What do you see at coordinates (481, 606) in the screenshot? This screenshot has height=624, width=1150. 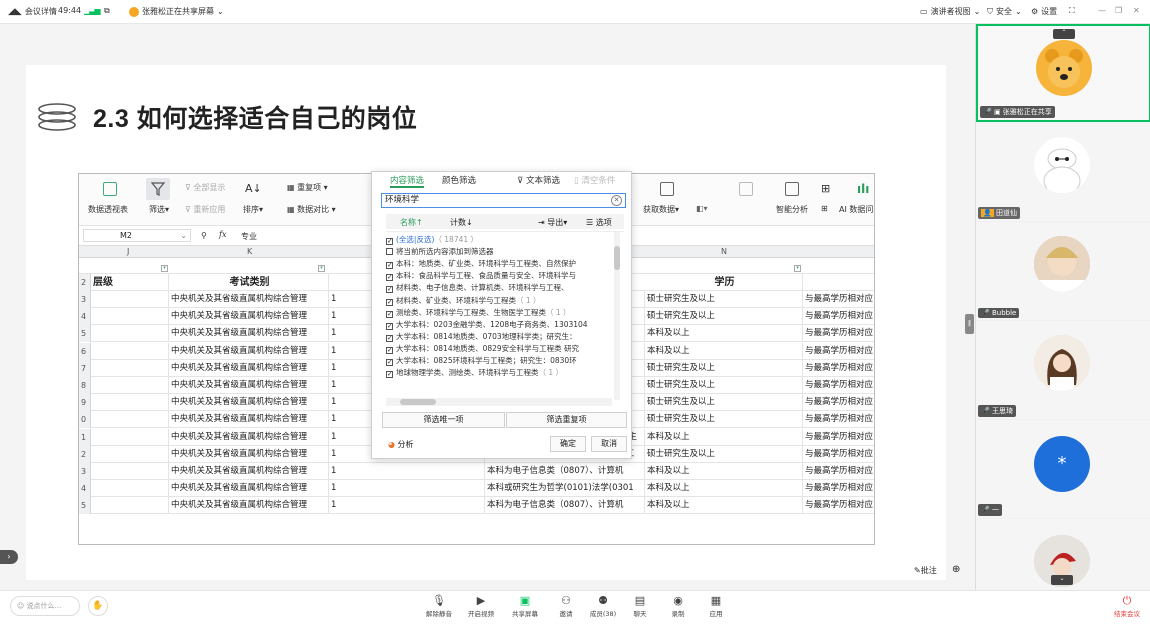 I see `video-button: ▶ 开启视频` at bounding box center [481, 606].